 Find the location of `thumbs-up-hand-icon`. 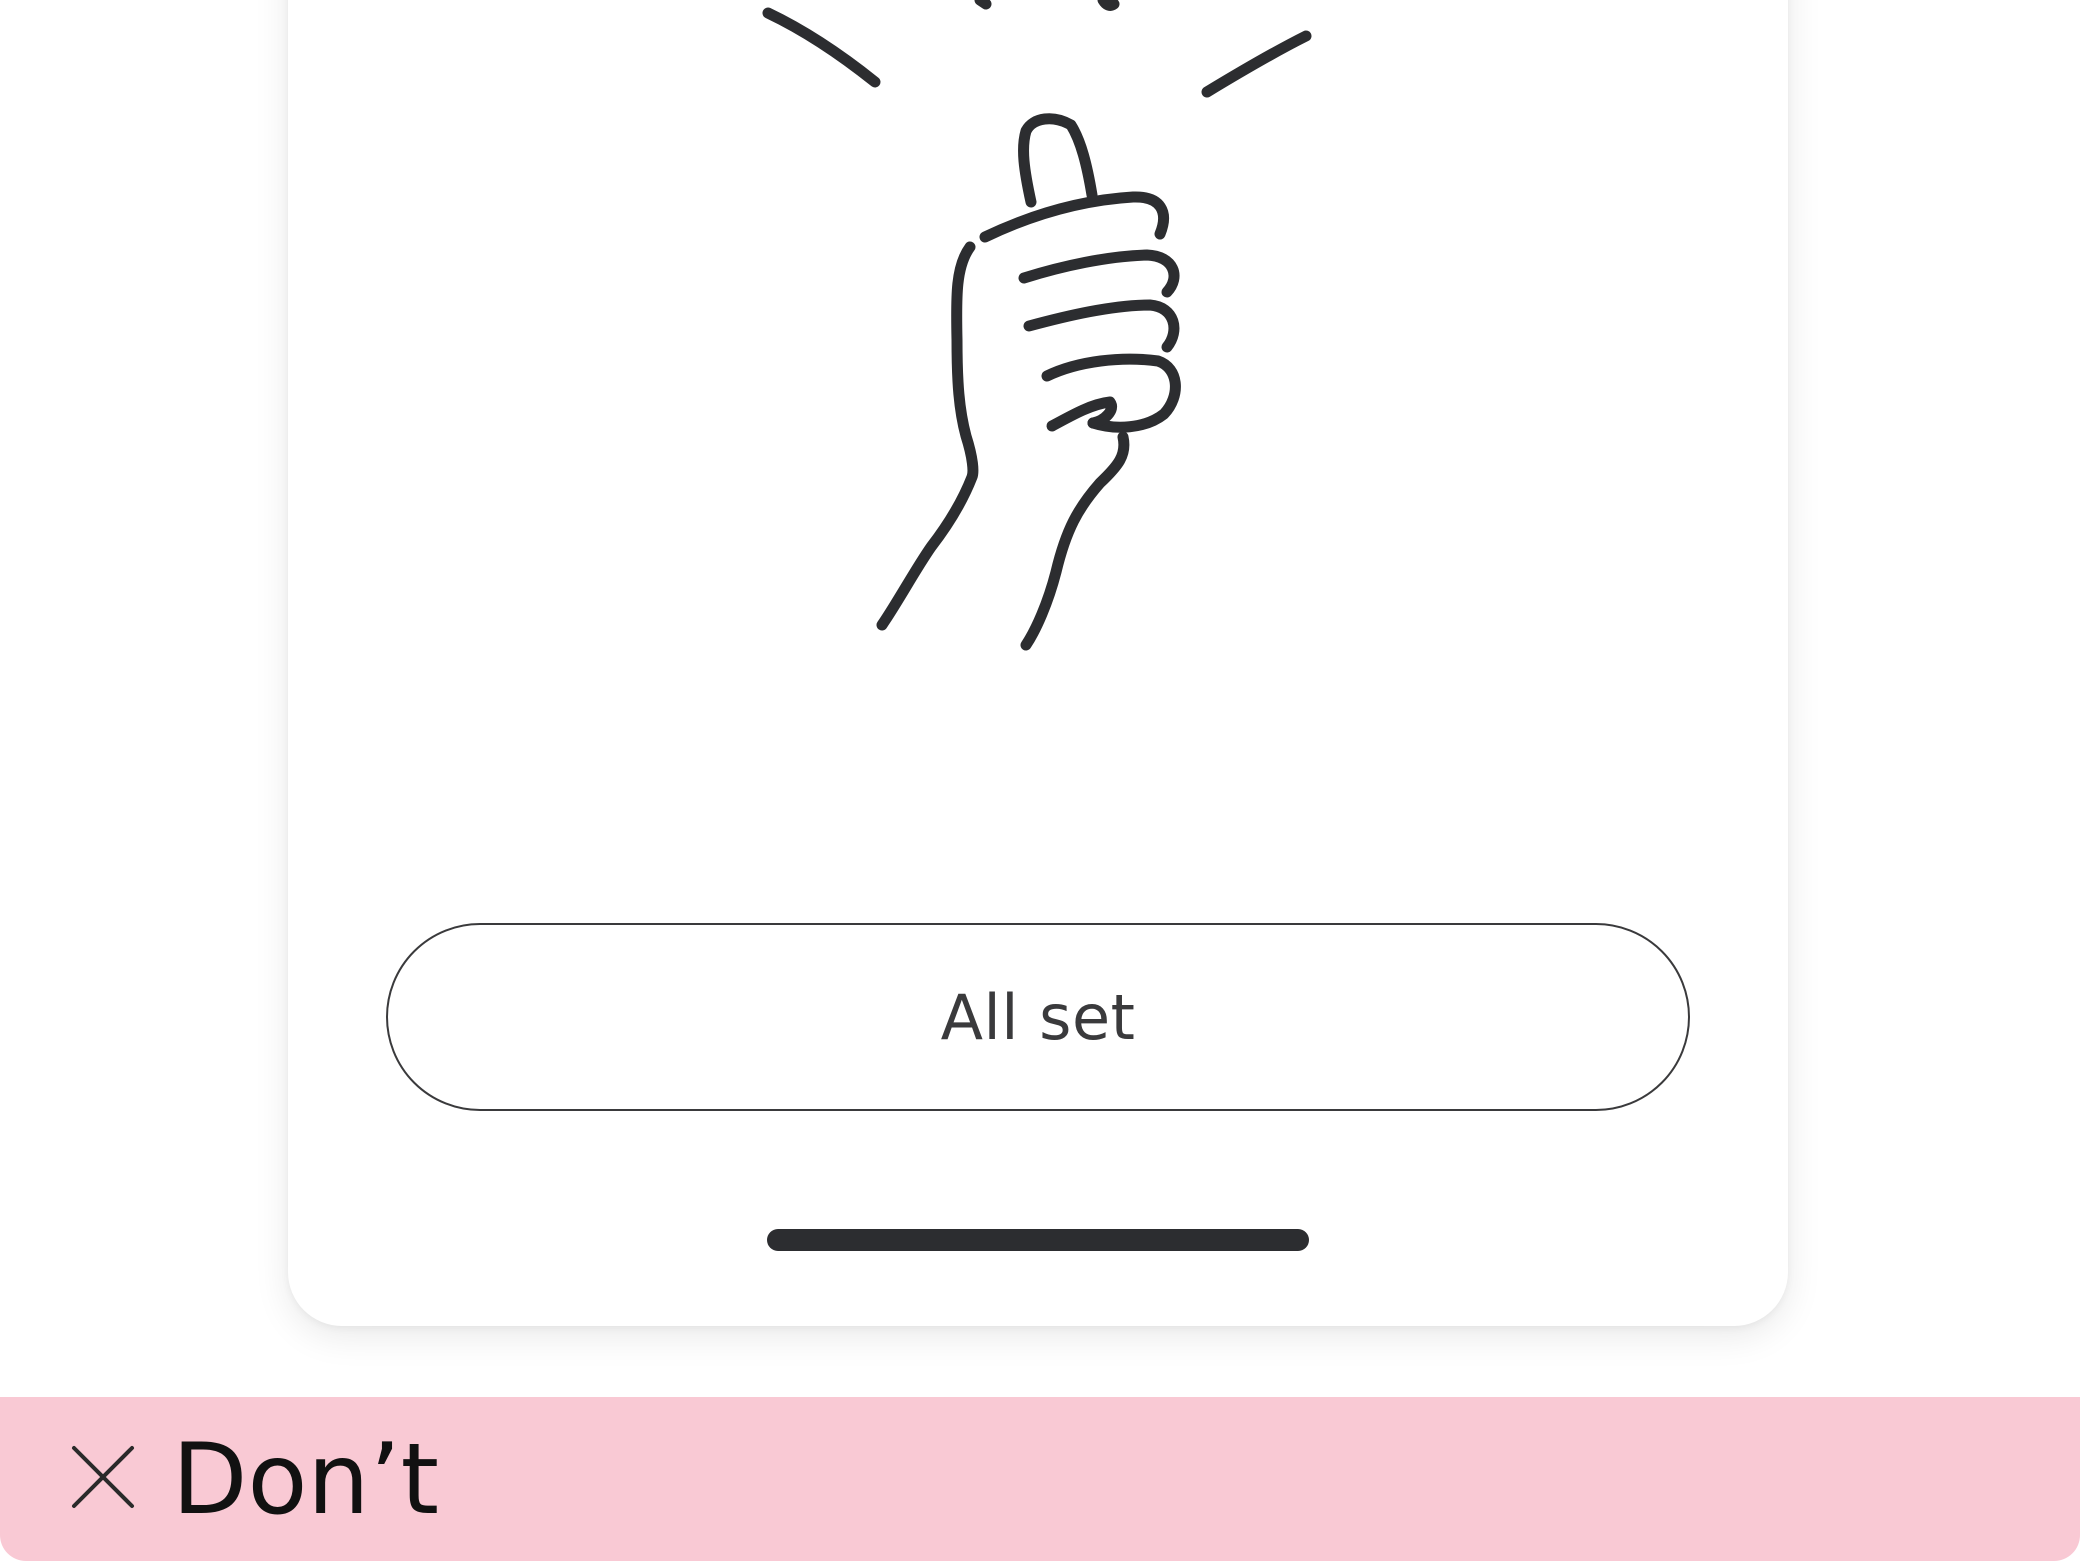

thumbs-up-hand-icon is located at coordinates (1037, 325).